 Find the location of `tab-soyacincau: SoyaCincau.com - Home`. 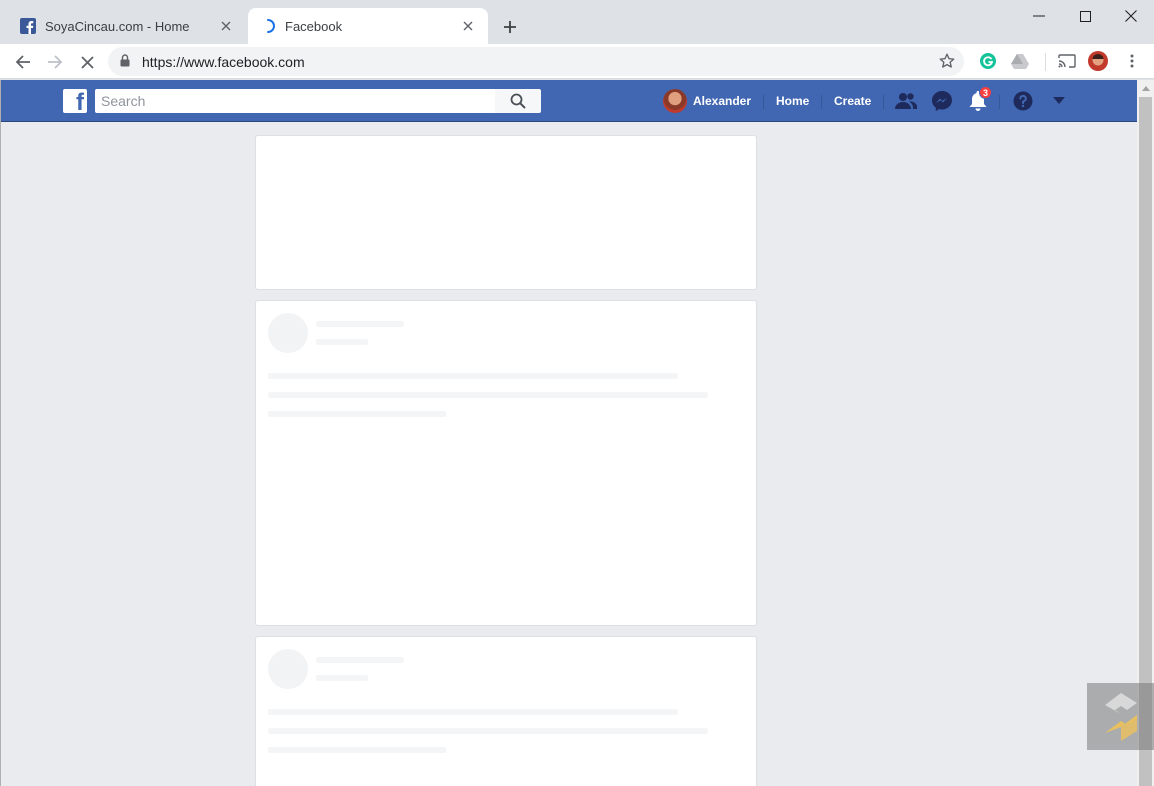

tab-soyacincau: SoyaCincau.com - Home is located at coordinates (127, 26).